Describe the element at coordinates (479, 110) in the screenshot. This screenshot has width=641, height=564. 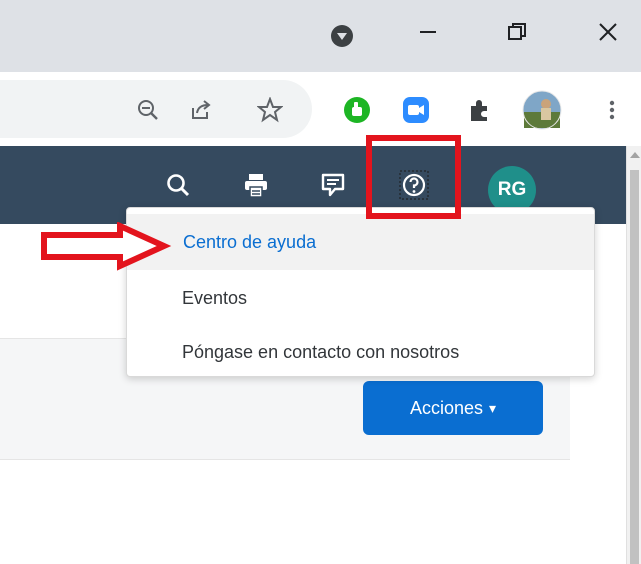
I see `puzzle-icon` at that location.